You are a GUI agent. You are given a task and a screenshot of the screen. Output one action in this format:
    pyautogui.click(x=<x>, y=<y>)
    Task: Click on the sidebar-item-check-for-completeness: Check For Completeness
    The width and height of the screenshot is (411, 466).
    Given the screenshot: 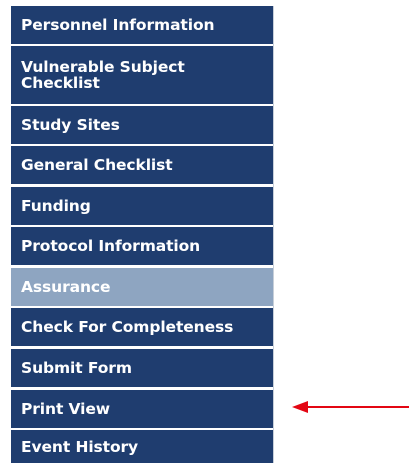 What is the action you would take?
    pyautogui.click(x=142, y=327)
    